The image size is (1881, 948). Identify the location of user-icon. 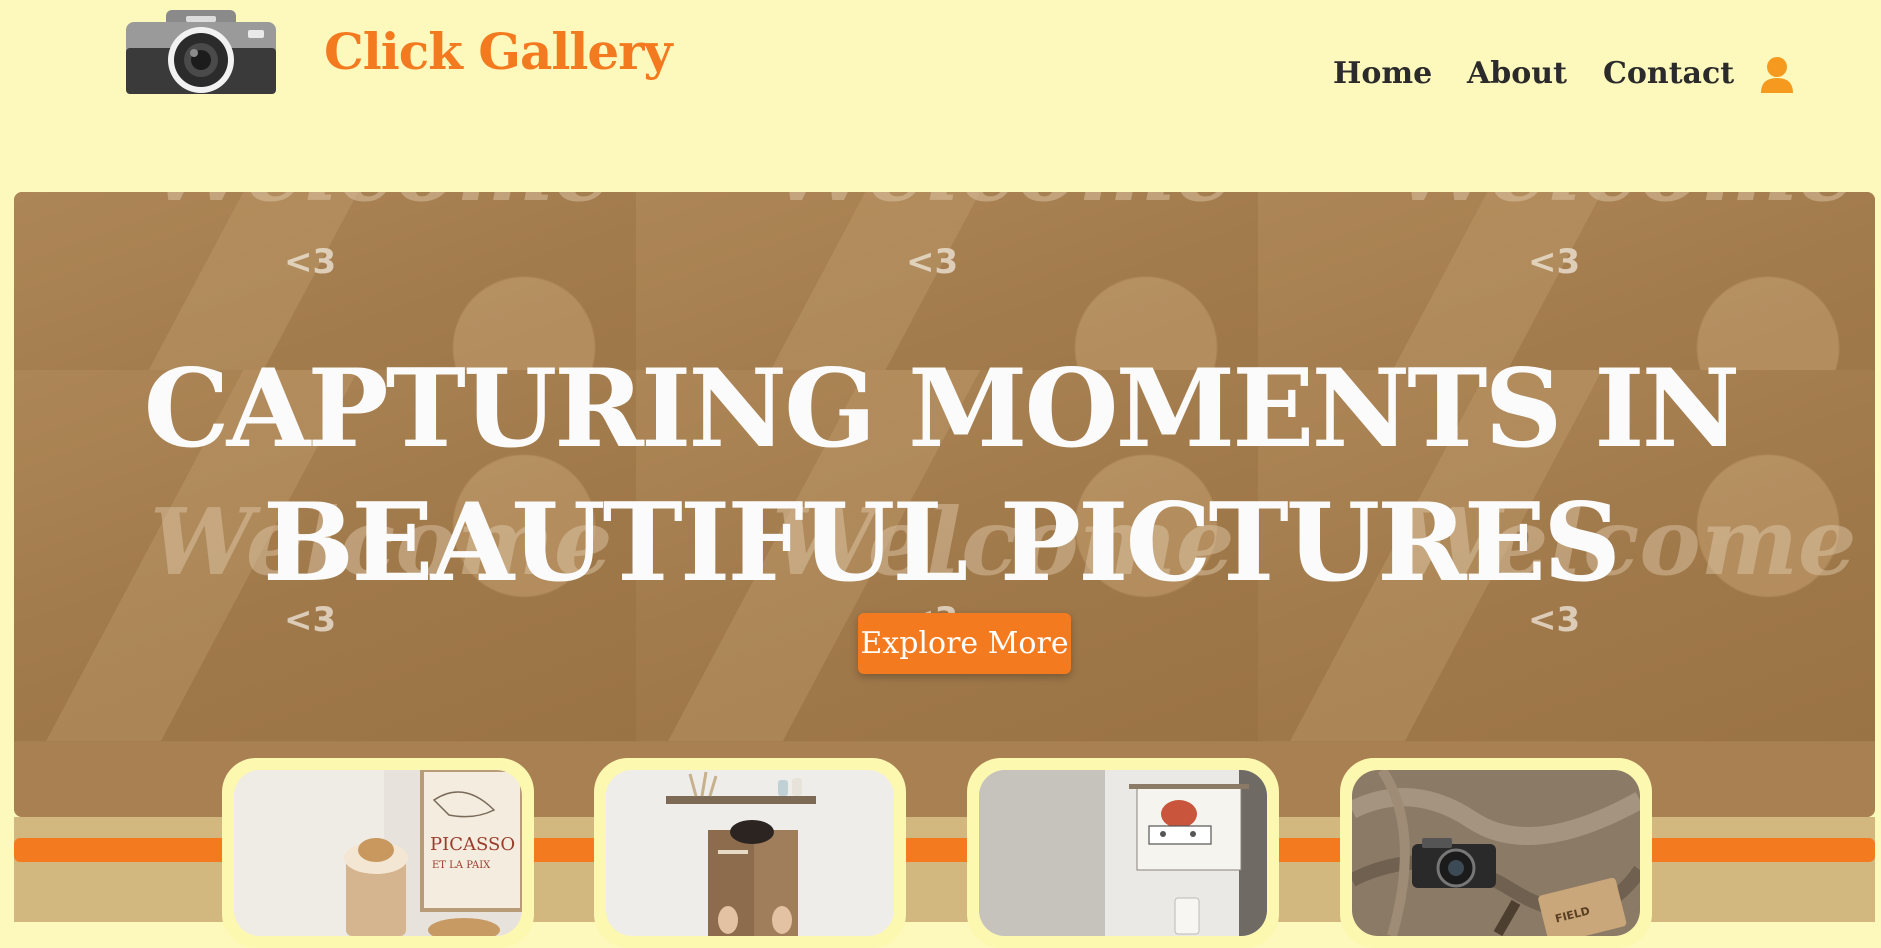
(1777, 75).